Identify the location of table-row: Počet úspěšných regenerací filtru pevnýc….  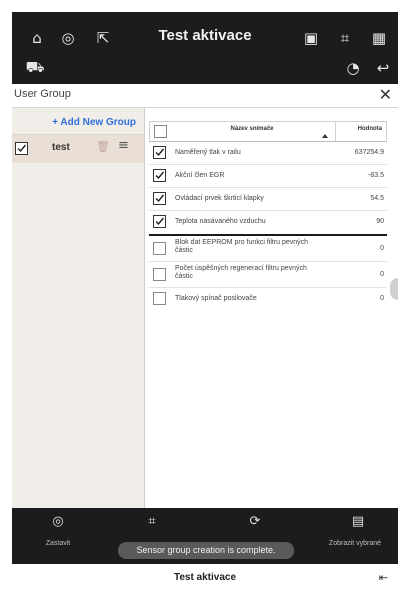
(268, 275).